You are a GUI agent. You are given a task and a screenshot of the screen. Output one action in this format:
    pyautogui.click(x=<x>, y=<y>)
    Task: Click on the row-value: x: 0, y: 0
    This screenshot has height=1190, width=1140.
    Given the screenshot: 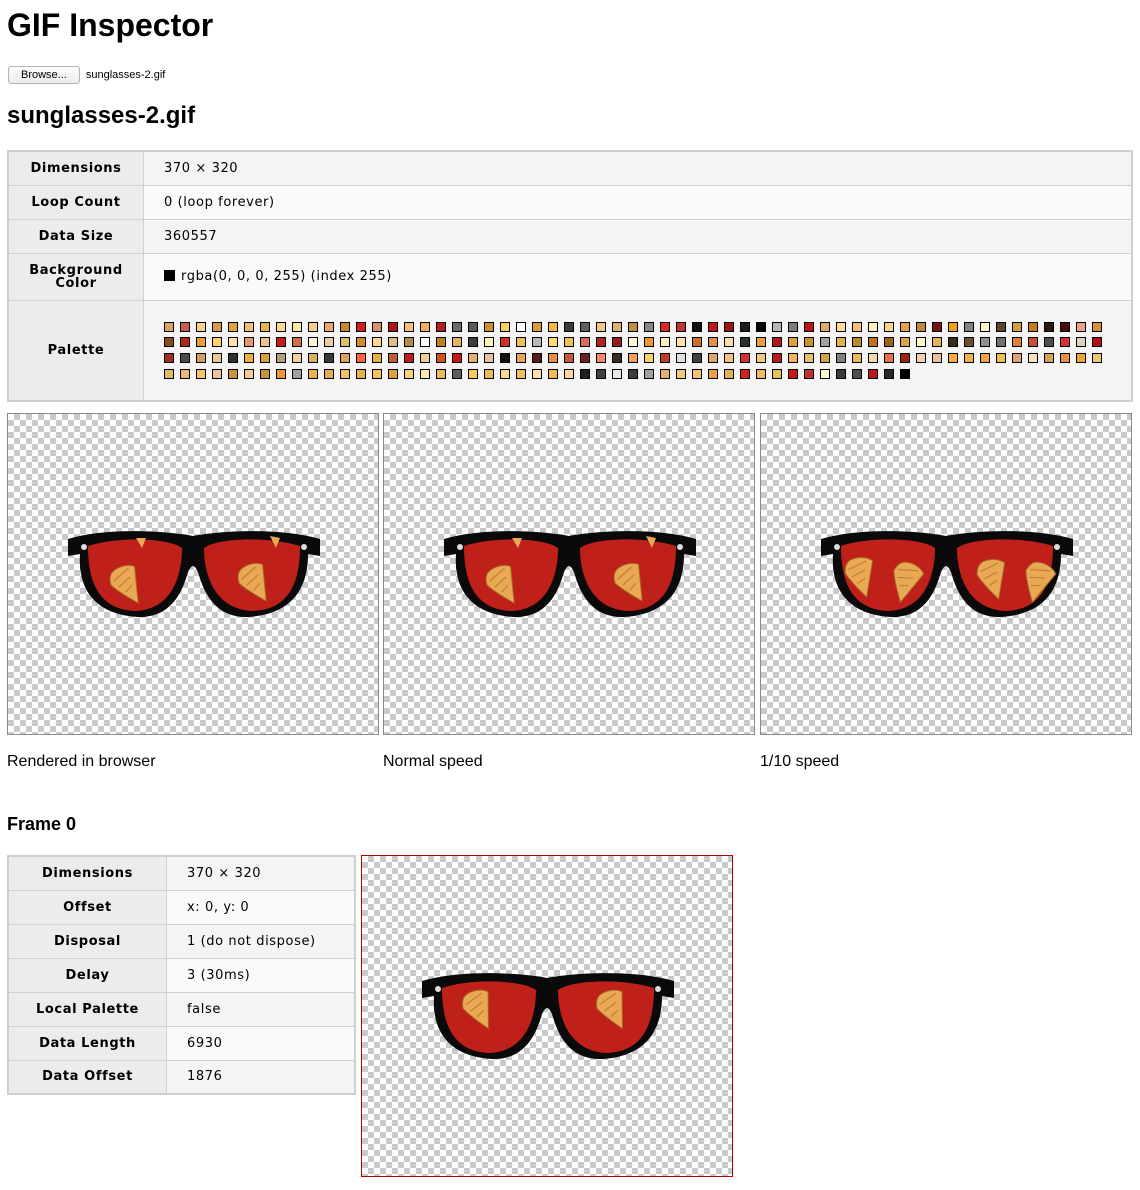 What is the action you would take?
    pyautogui.click(x=261, y=907)
    